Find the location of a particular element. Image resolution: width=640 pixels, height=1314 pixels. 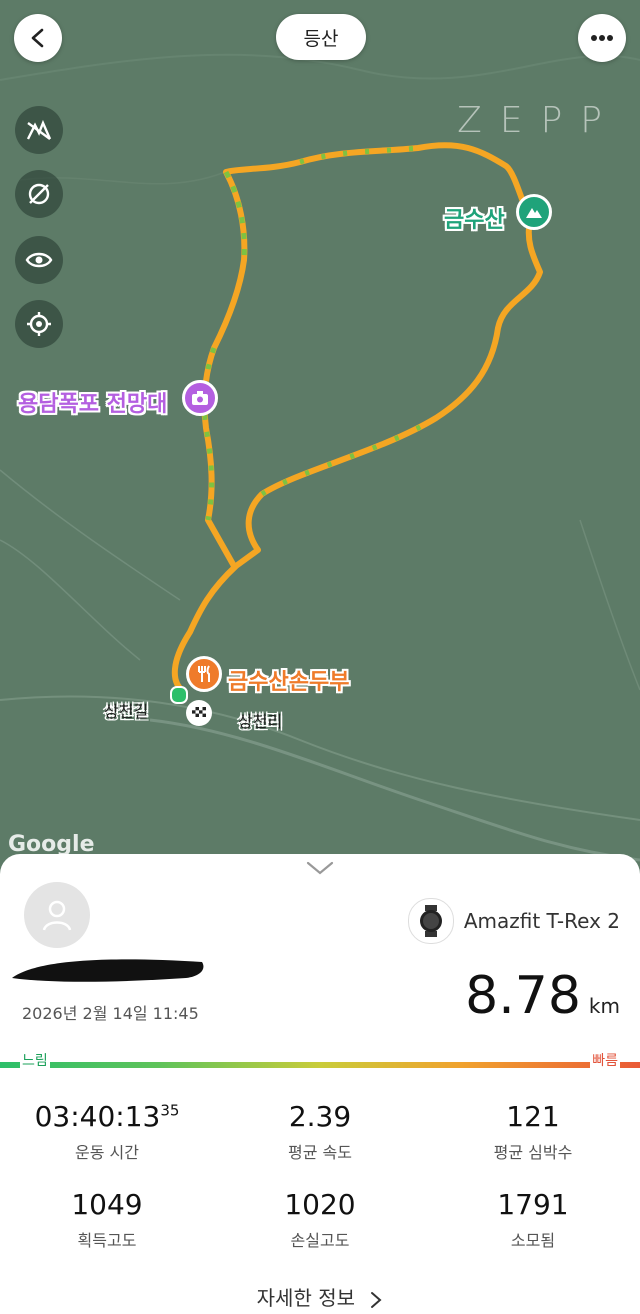

mountain-icon is located at coordinates (534, 213).